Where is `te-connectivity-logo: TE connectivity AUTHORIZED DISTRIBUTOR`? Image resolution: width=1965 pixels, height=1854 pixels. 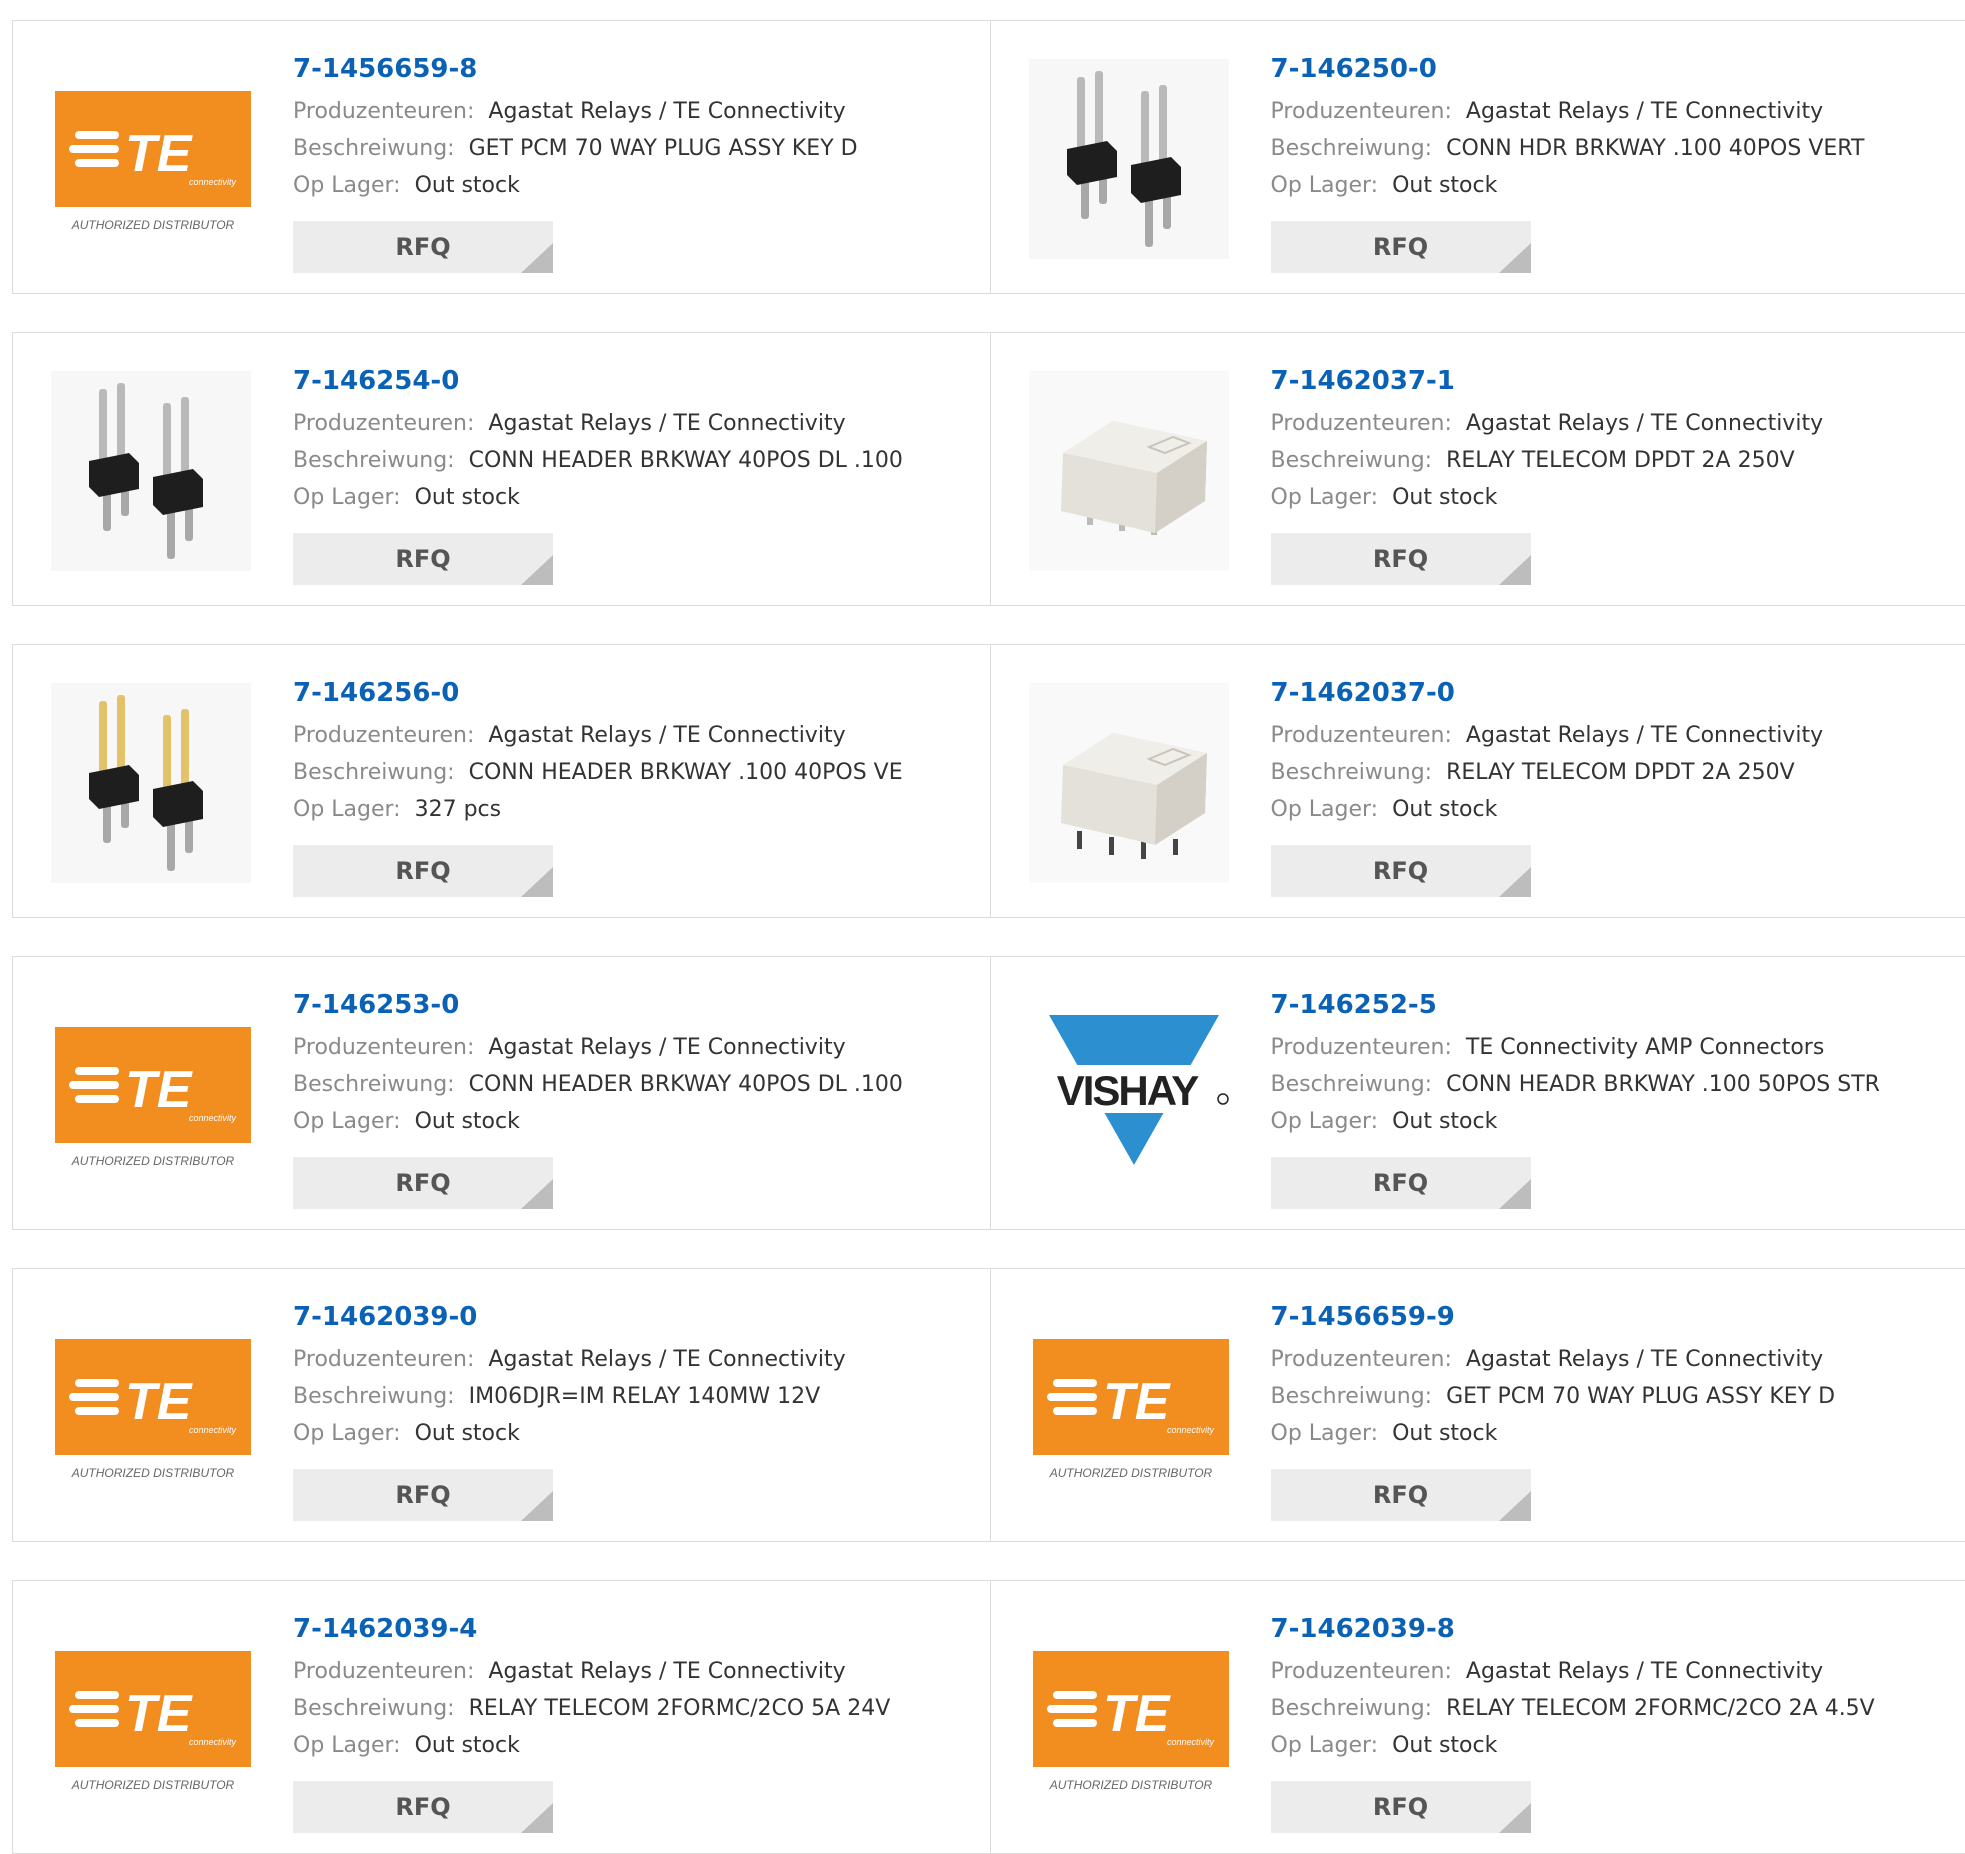 te-connectivity-logo: TE connectivity AUTHORIZED DISTRIBUTOR is located at coordinates (1129, 1407).